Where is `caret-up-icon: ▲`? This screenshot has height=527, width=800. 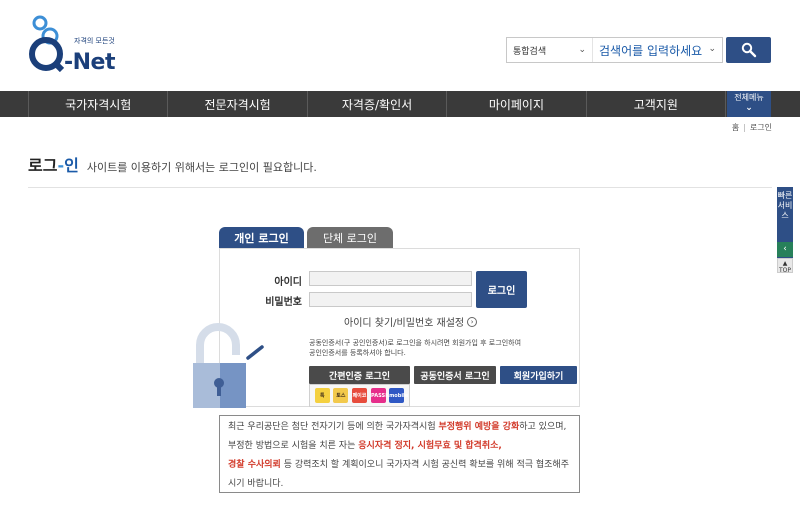
caret-up-icon: ▲ is located at coordinates (785, 263).